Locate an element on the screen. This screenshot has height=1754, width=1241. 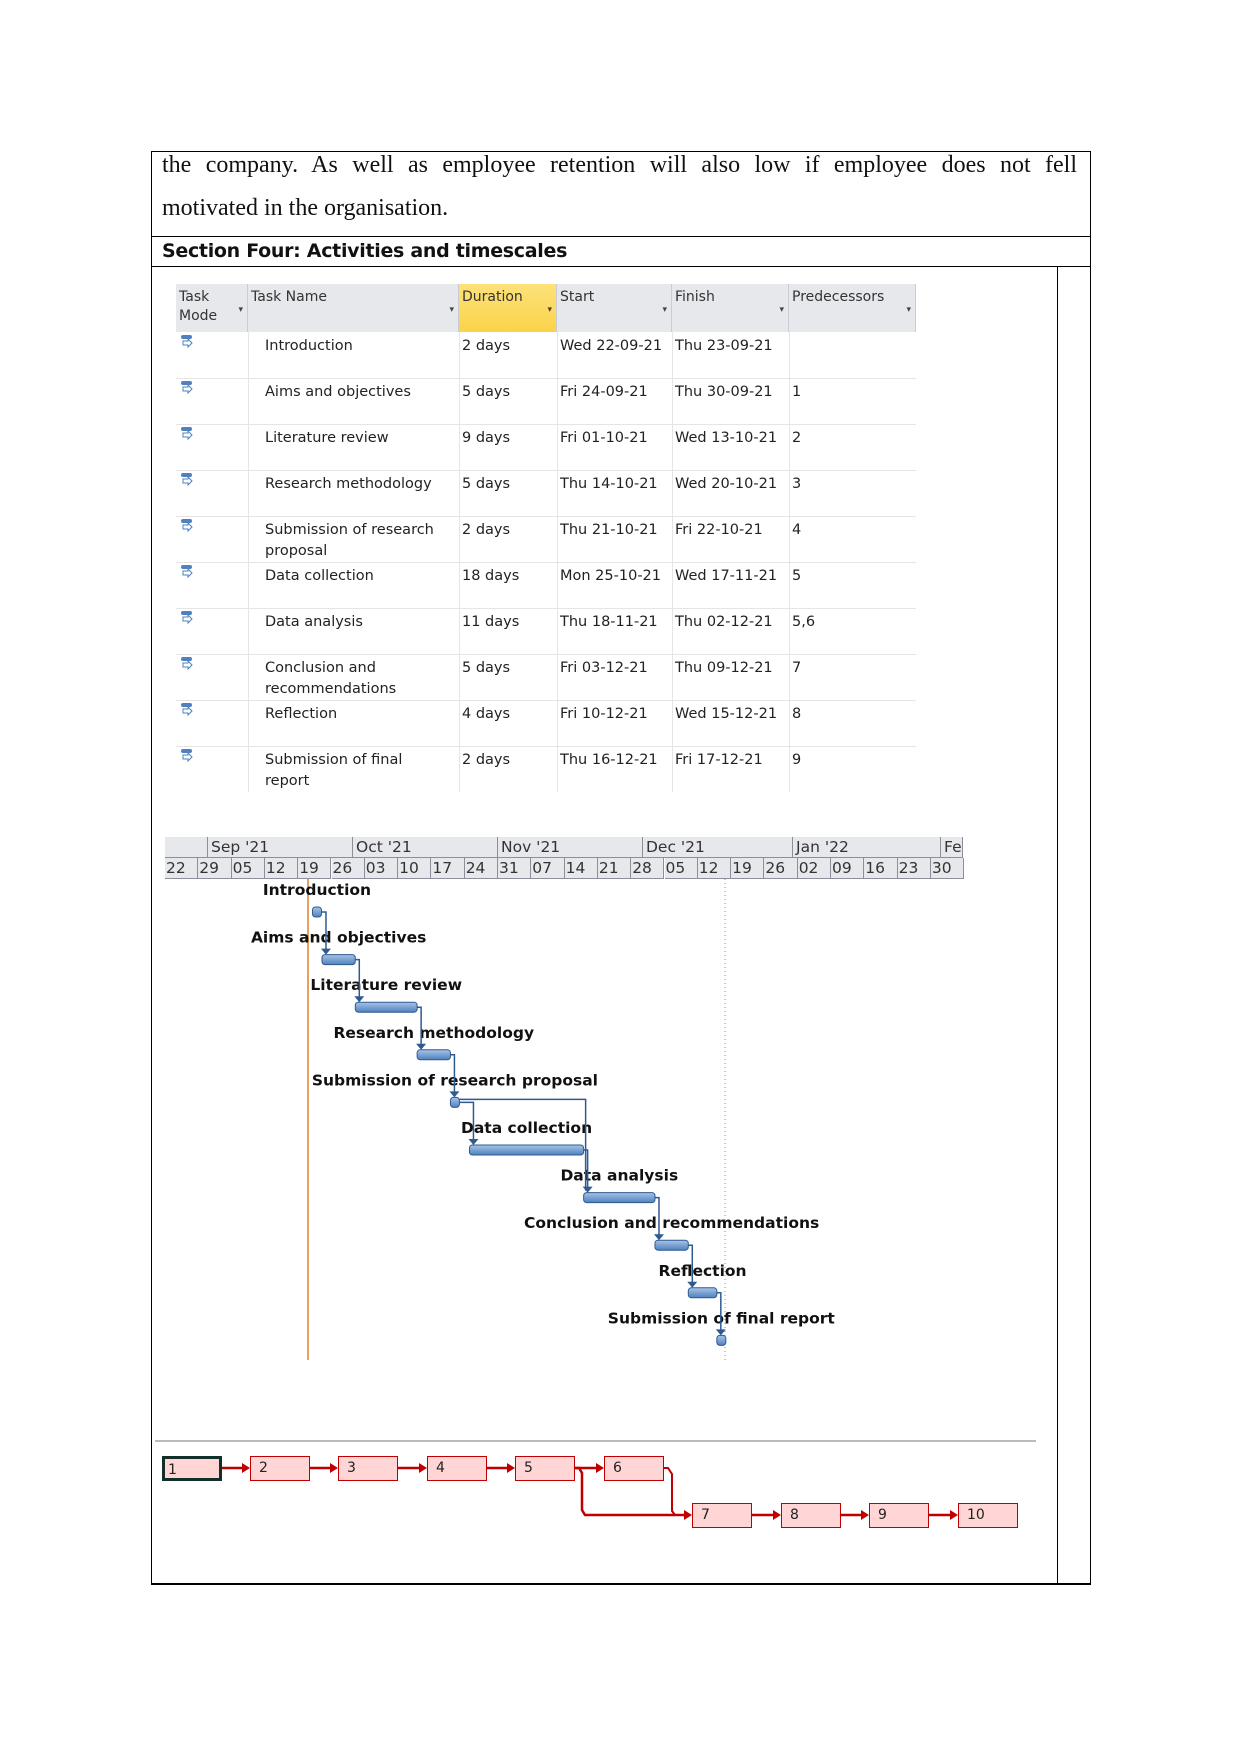
cell-start: Fri 10-12-21 is located at coordinates (604, 714).